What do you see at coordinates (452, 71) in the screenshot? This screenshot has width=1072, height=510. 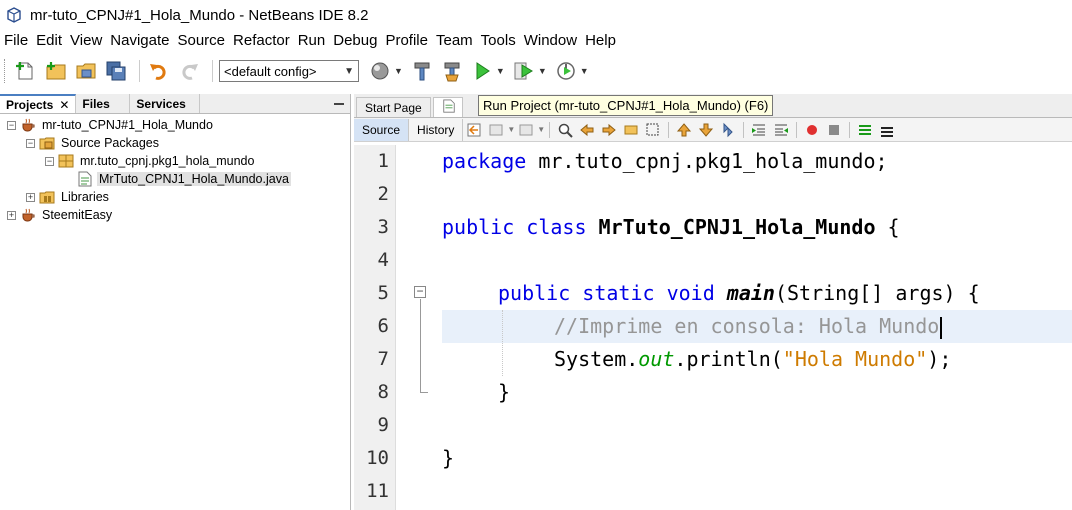 I see `clean-build-icon` at bounding box center [452, 71].